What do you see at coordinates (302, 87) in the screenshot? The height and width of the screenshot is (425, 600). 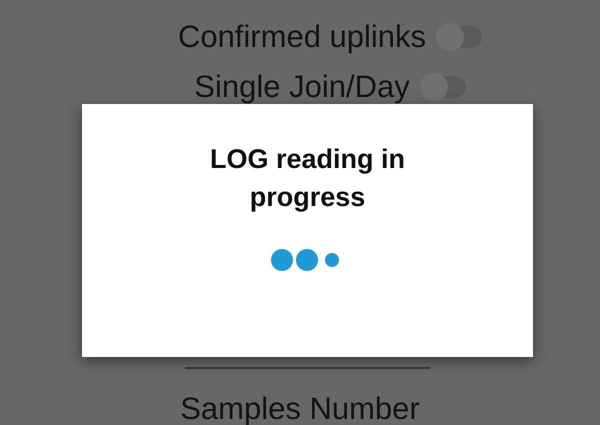 I see `setting-label: Single Join/Day` at bounding box center [302, 87].